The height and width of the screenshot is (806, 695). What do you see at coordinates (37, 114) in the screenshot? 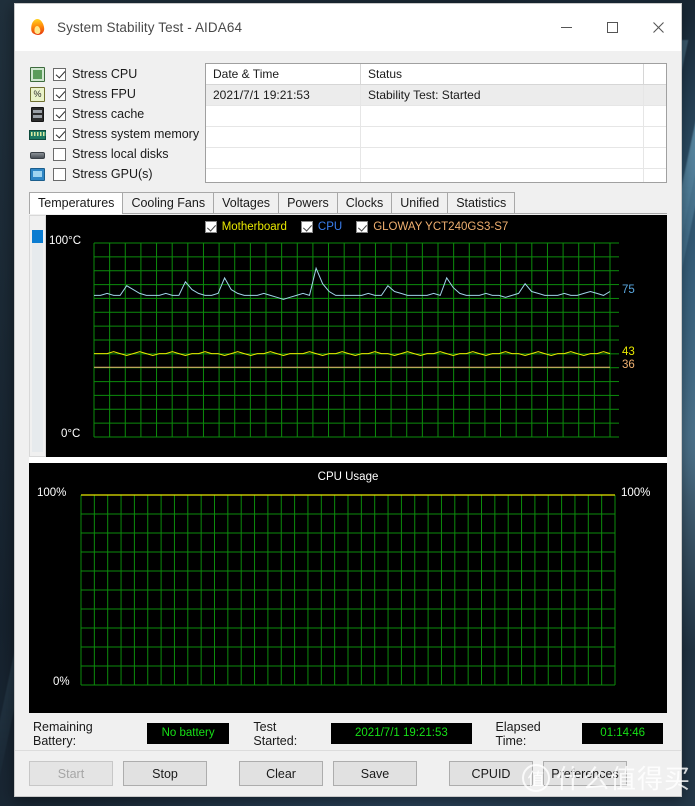
I see `cache-chip-icon` at bounding box center [37, 114].